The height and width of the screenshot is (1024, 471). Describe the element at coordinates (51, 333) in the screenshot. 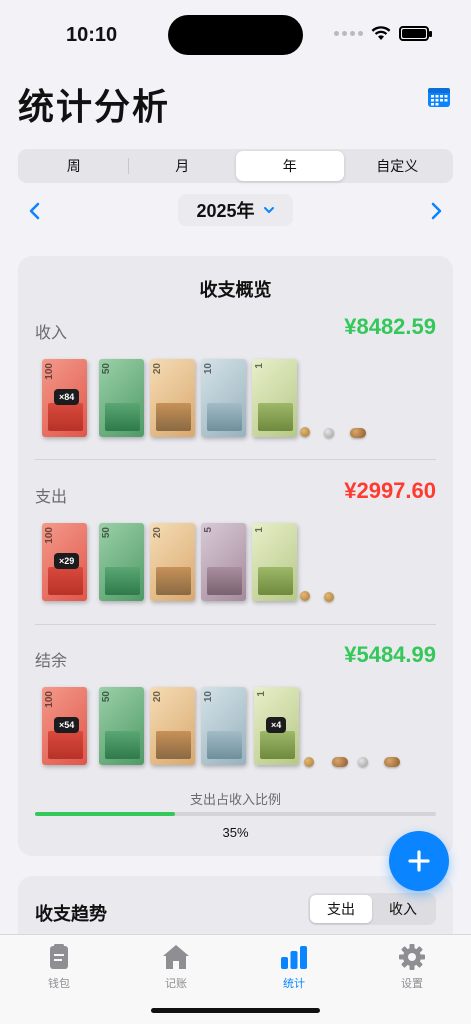

I see `income-label: 收入` at that location.